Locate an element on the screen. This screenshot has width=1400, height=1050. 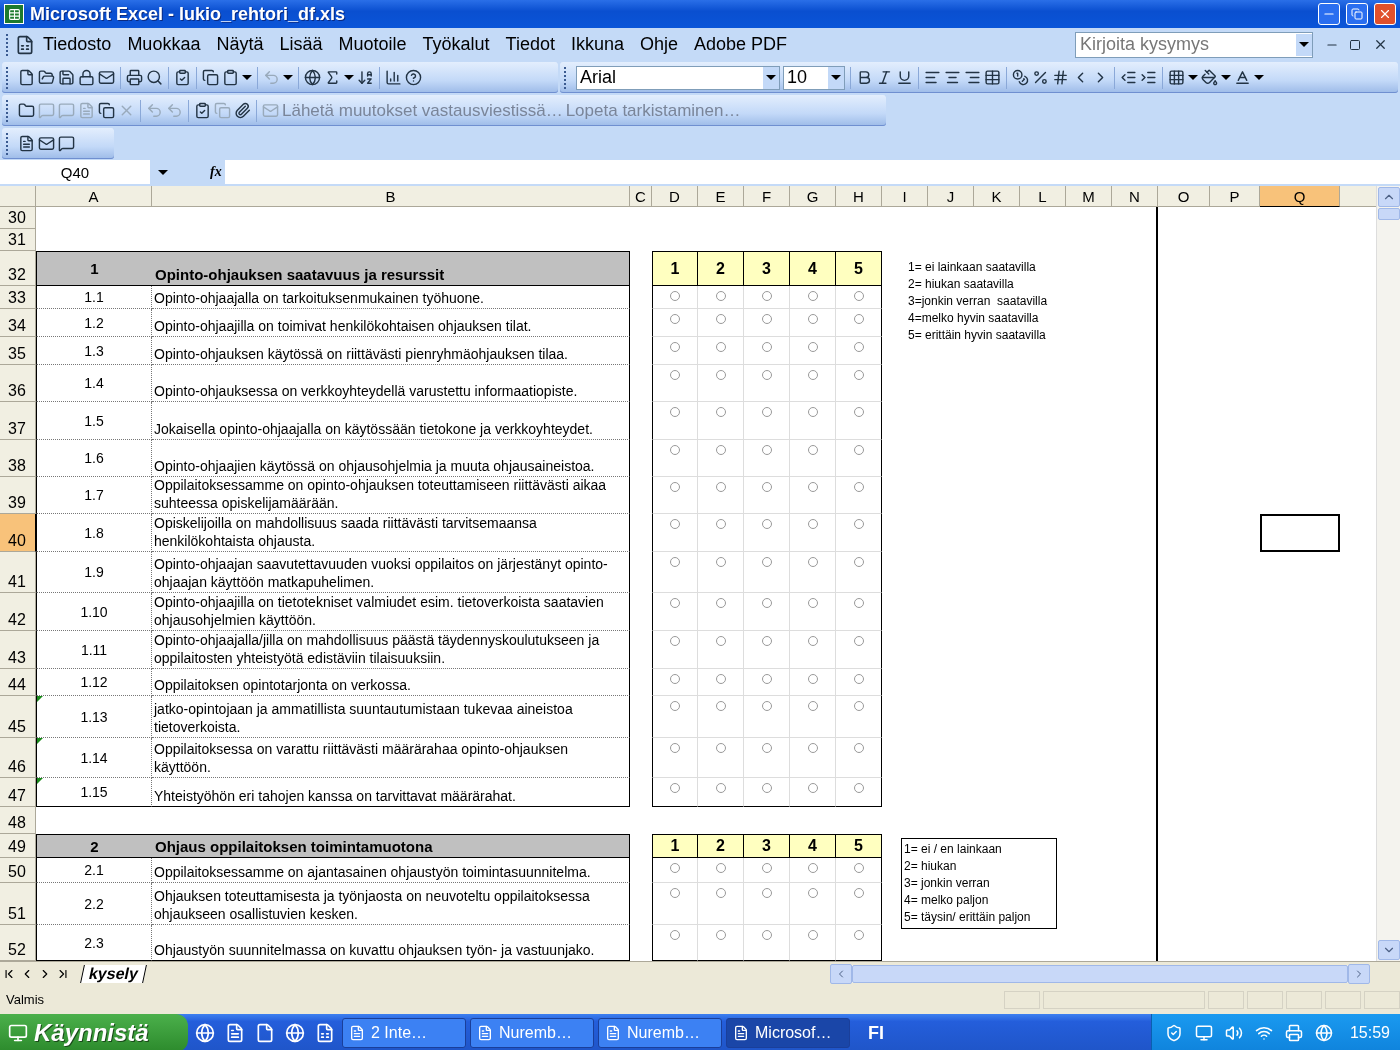
menu-item: Näytä is located at coordinates (240, 44).